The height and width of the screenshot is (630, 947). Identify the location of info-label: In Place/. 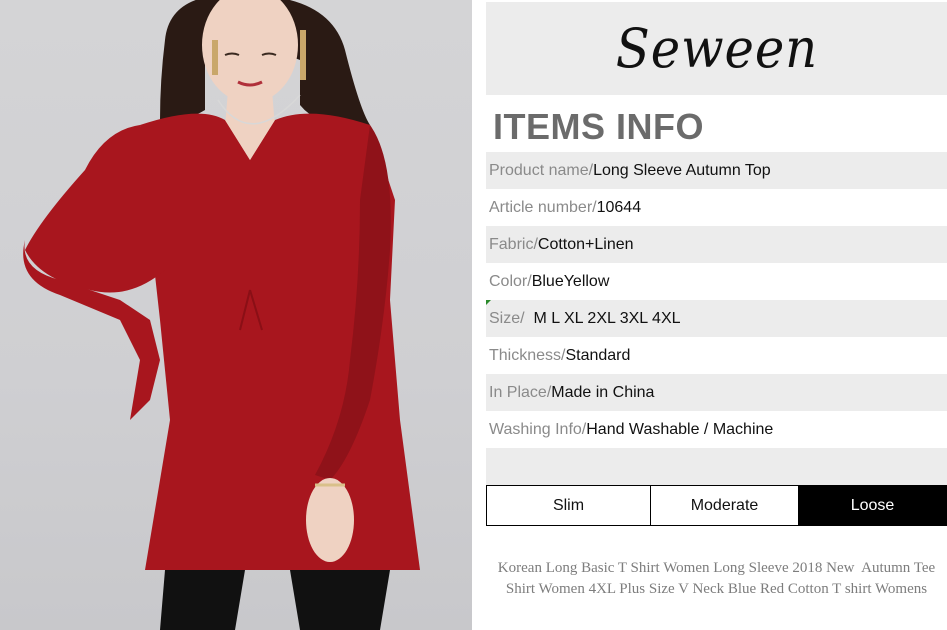
(520, 392).